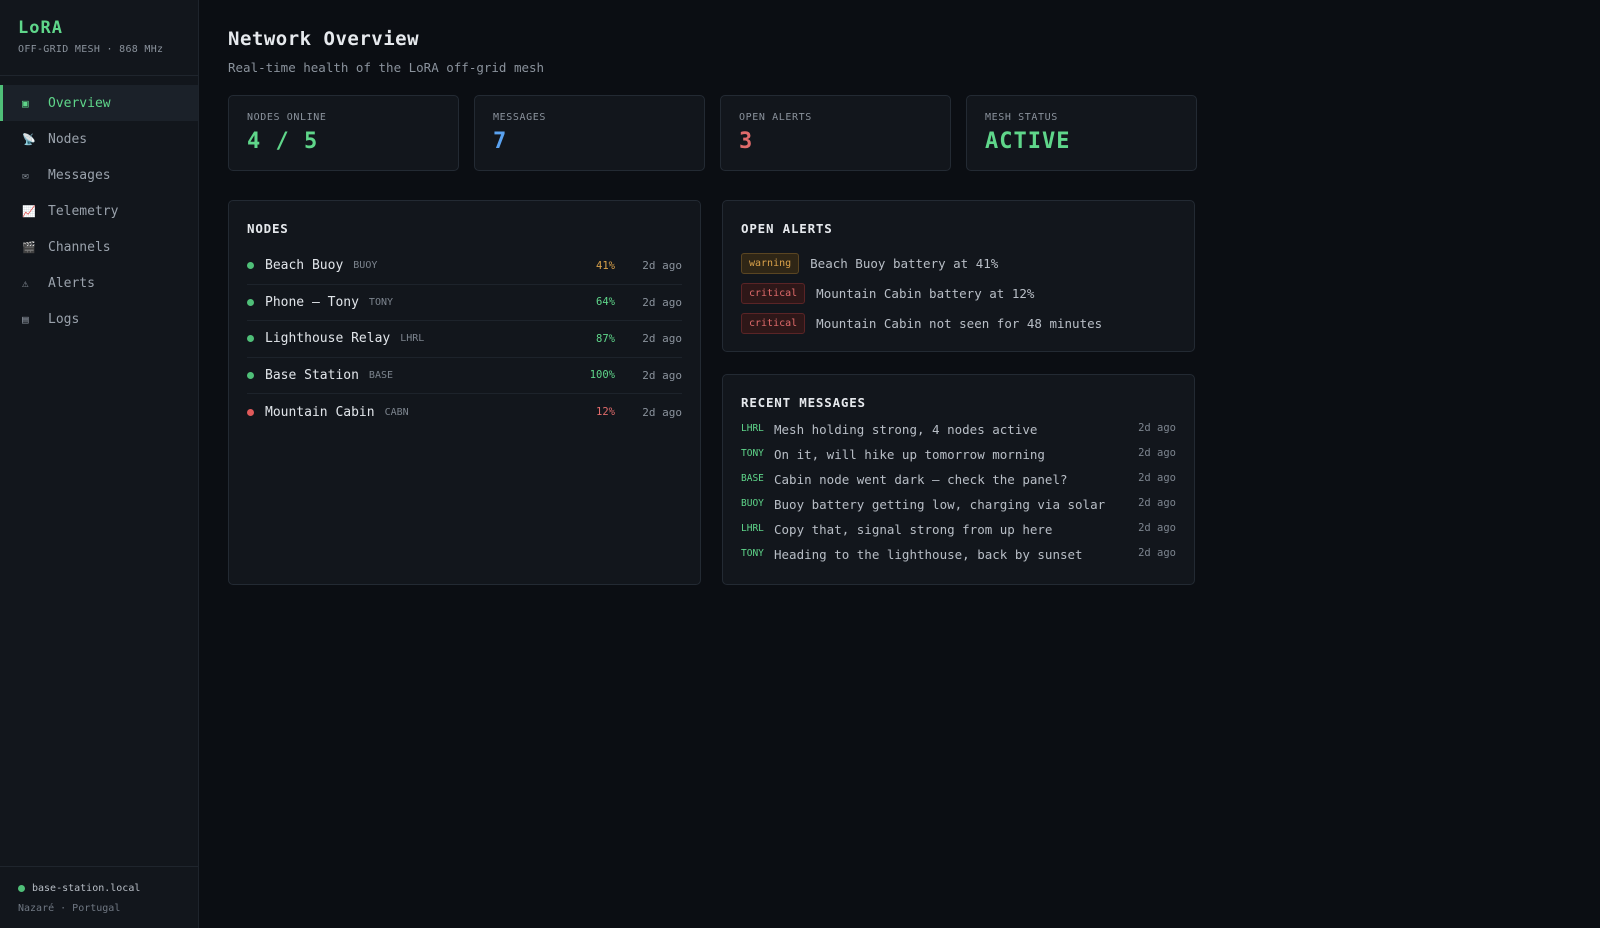  I want to click on stat-value: 7, so click(500, 141).